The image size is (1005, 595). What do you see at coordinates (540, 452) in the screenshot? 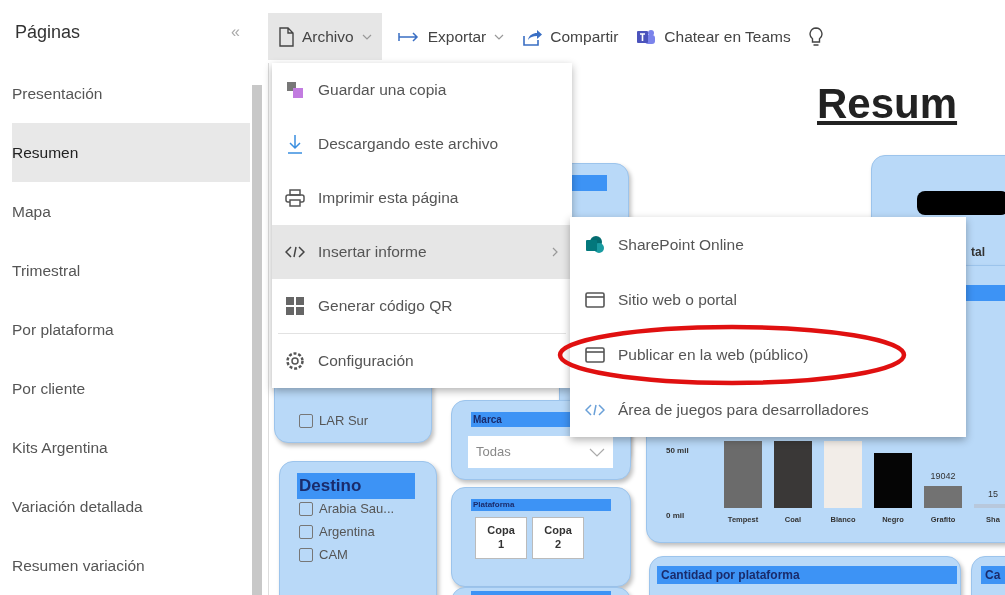
I see `dropdown-field: Todas` at bounding box center [540, 452].